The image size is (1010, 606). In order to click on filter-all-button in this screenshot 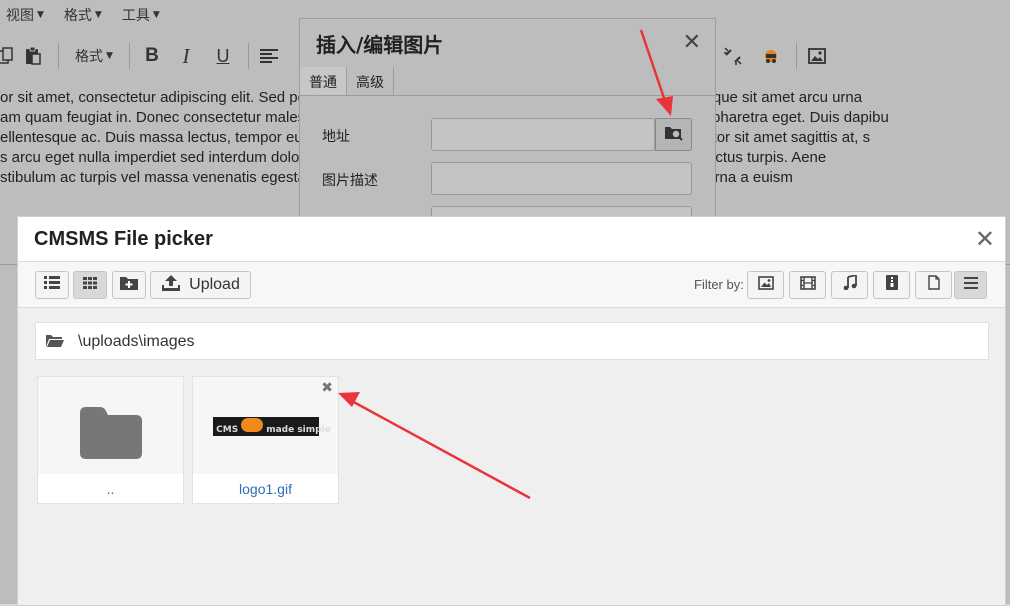, I will do `click(970, 285)`.